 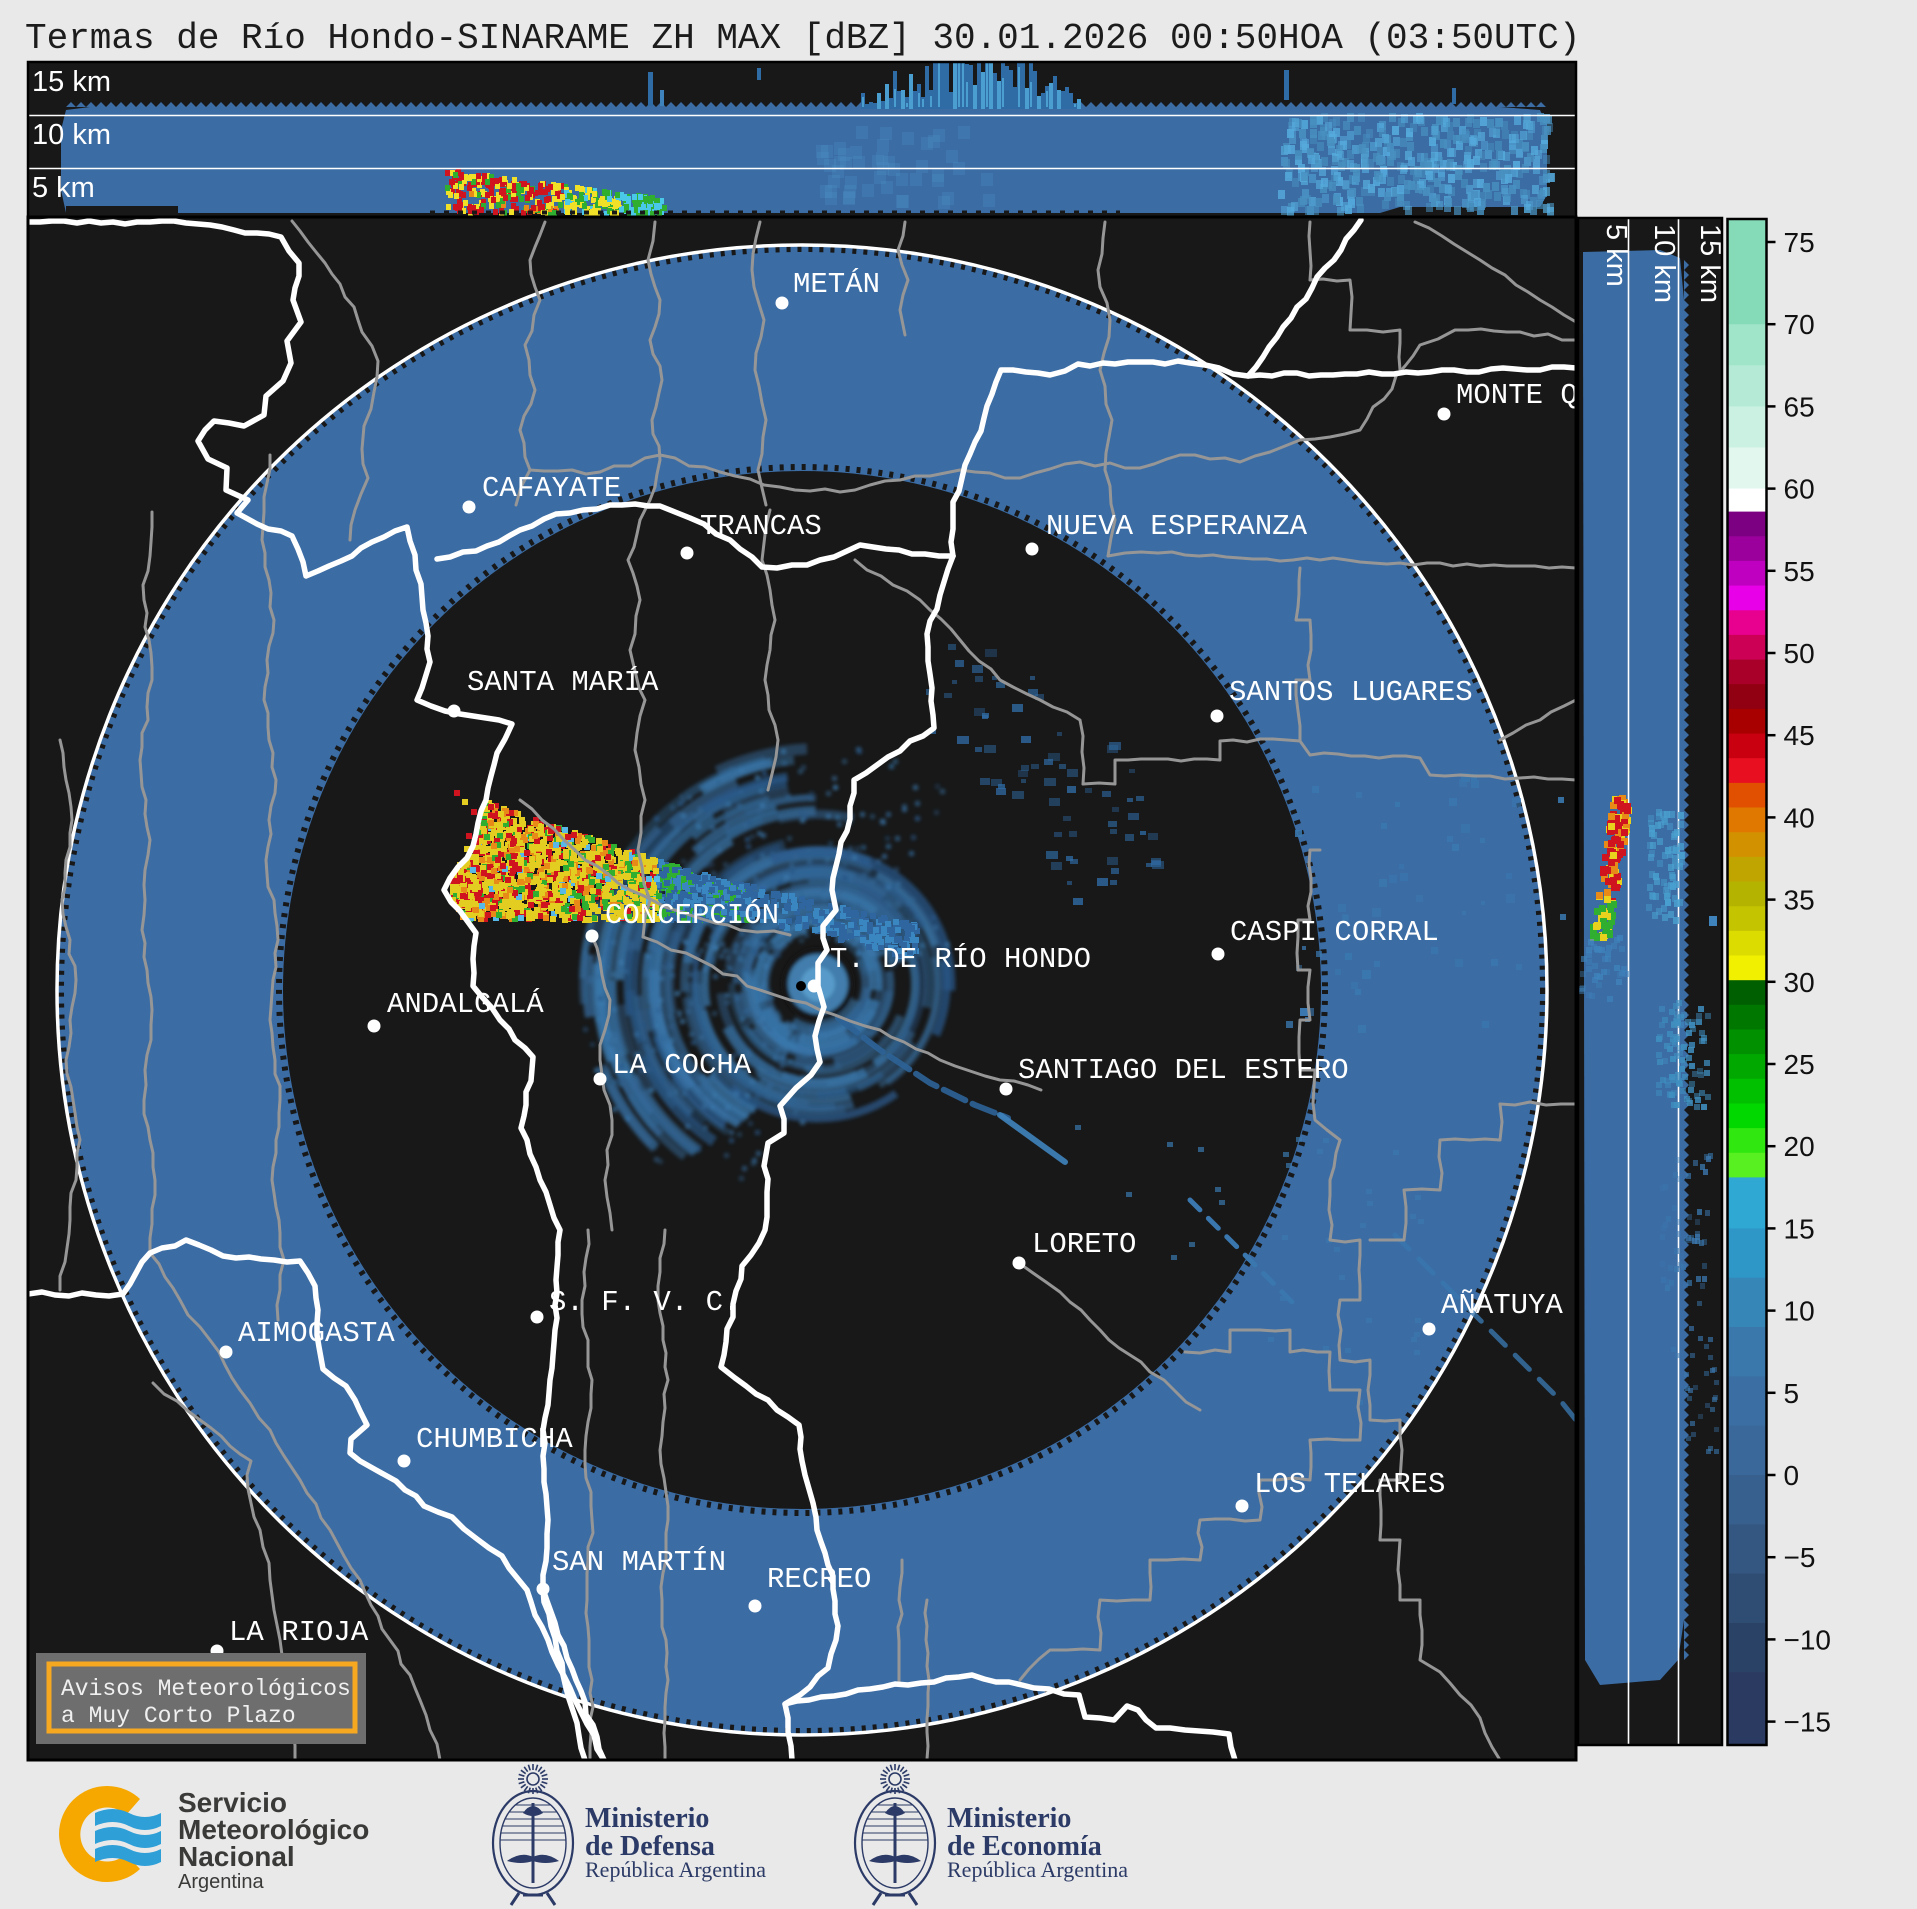 I want to click on svg-text: CHUMBICHA, so click(x=494, y=1439).